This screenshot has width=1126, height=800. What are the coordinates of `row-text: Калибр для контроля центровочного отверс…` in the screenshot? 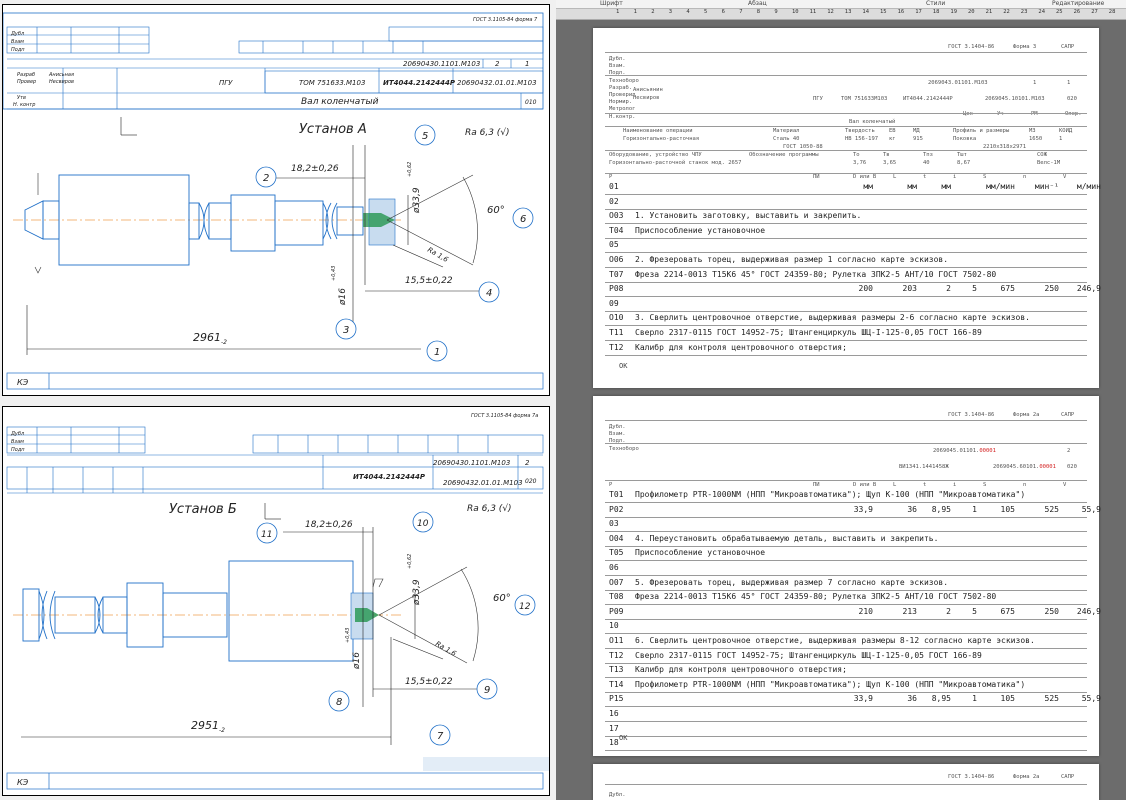 It's located at (741, 670).